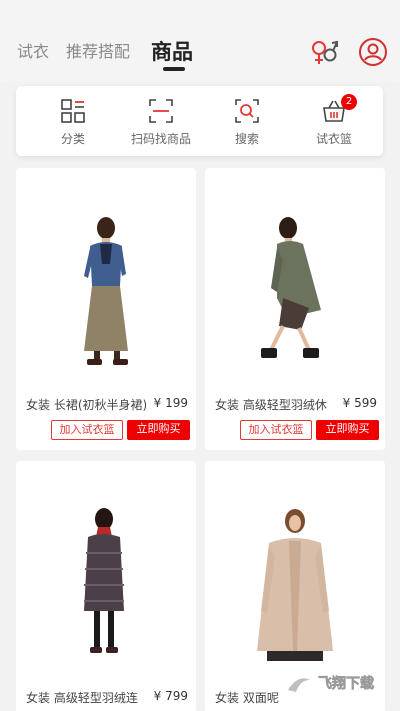  I want to click on scan-product-button: 扫码找商品, so click(161, 121).